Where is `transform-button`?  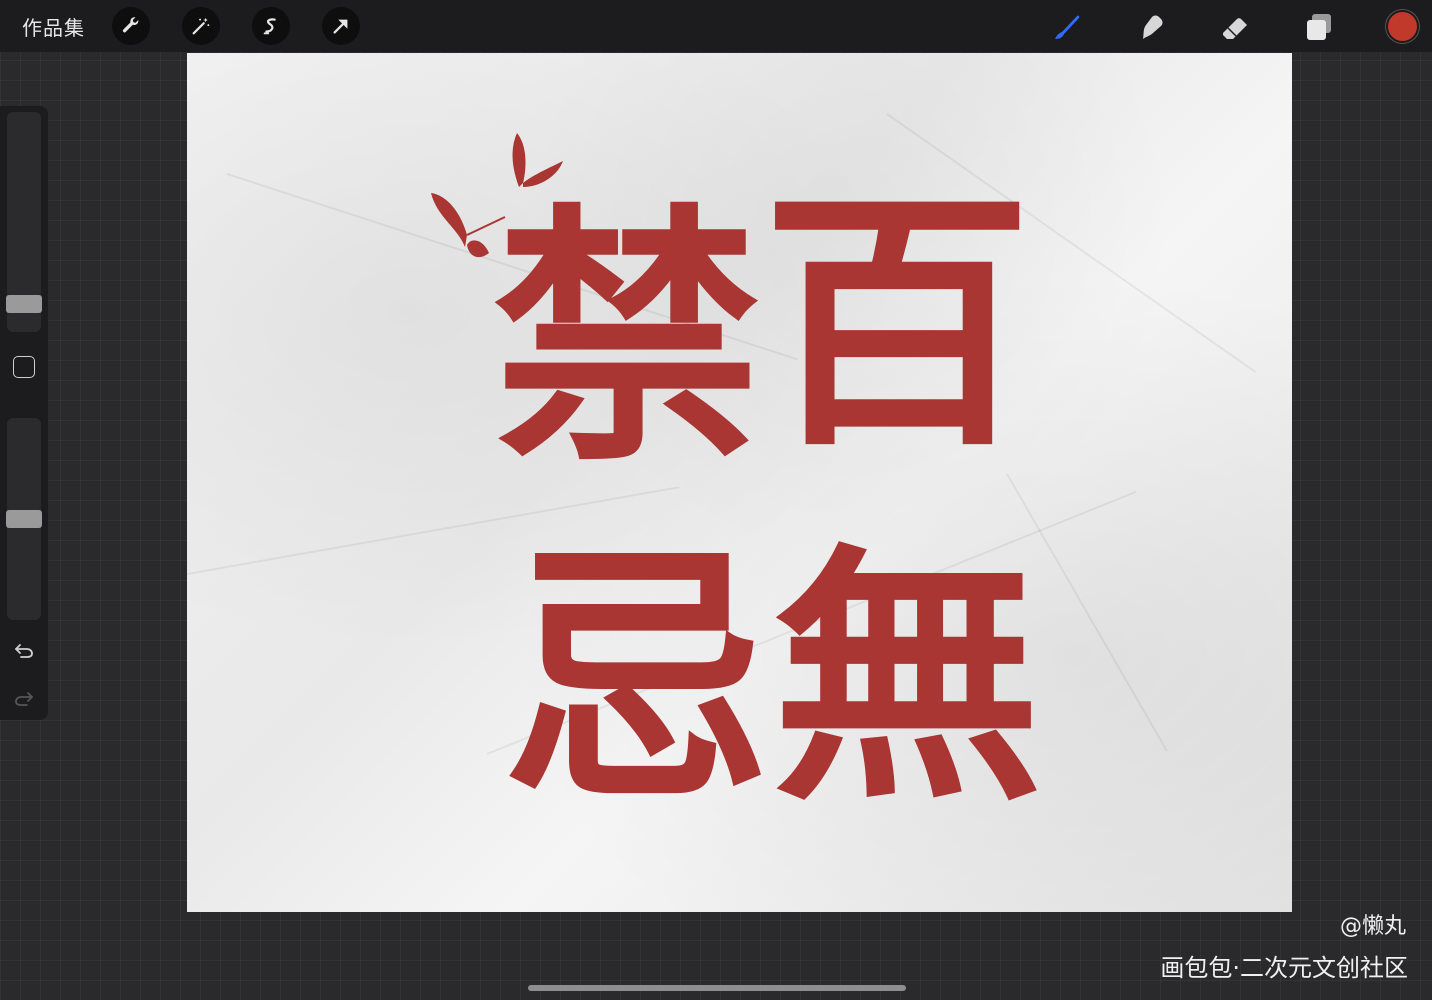
transform-button is located at coordinates (341, 26).